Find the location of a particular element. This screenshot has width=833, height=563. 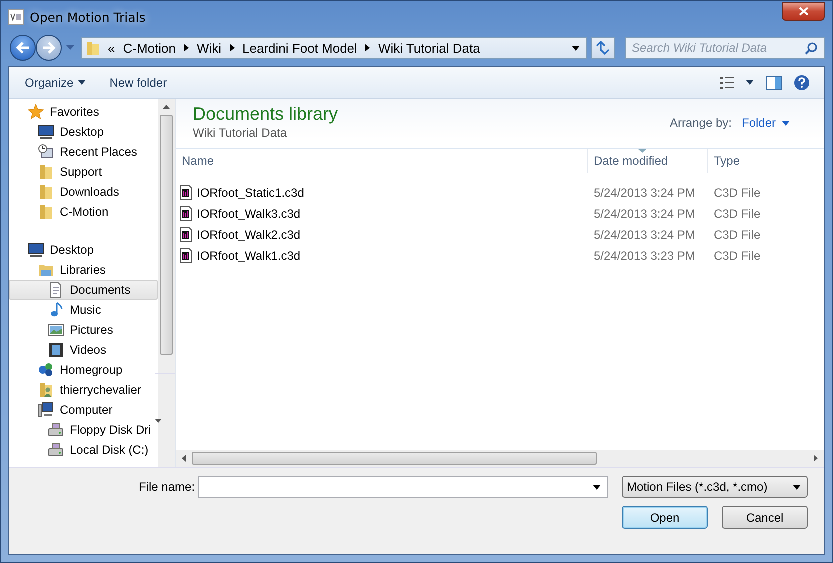

star-icon is located at coordinates (36, 112).